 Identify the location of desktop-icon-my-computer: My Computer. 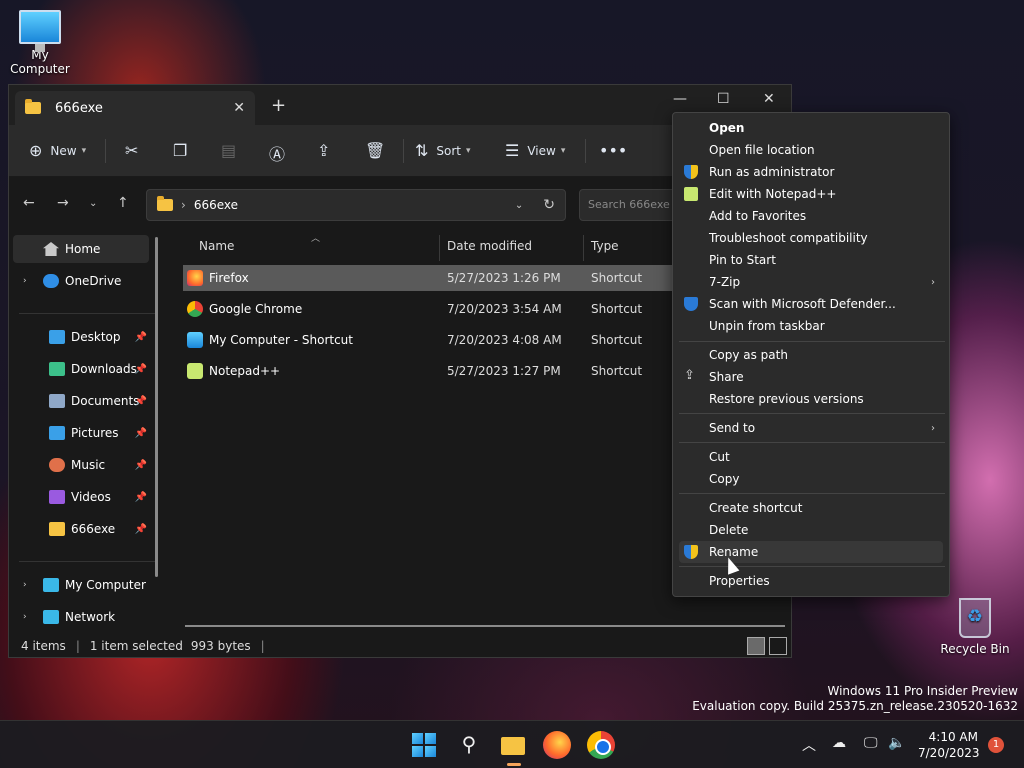
(40, 43).